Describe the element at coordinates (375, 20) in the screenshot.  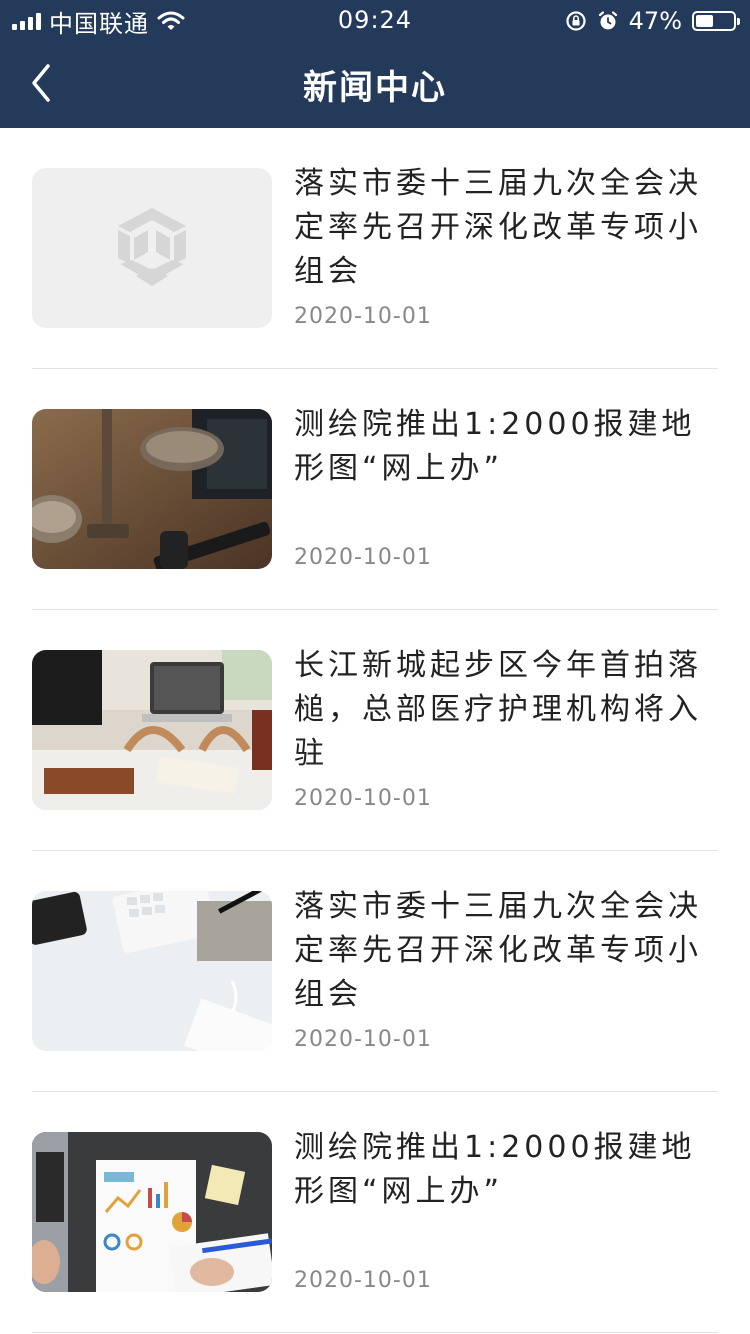
I see `status-bar: 中国联通 09:24 47%` at that location.